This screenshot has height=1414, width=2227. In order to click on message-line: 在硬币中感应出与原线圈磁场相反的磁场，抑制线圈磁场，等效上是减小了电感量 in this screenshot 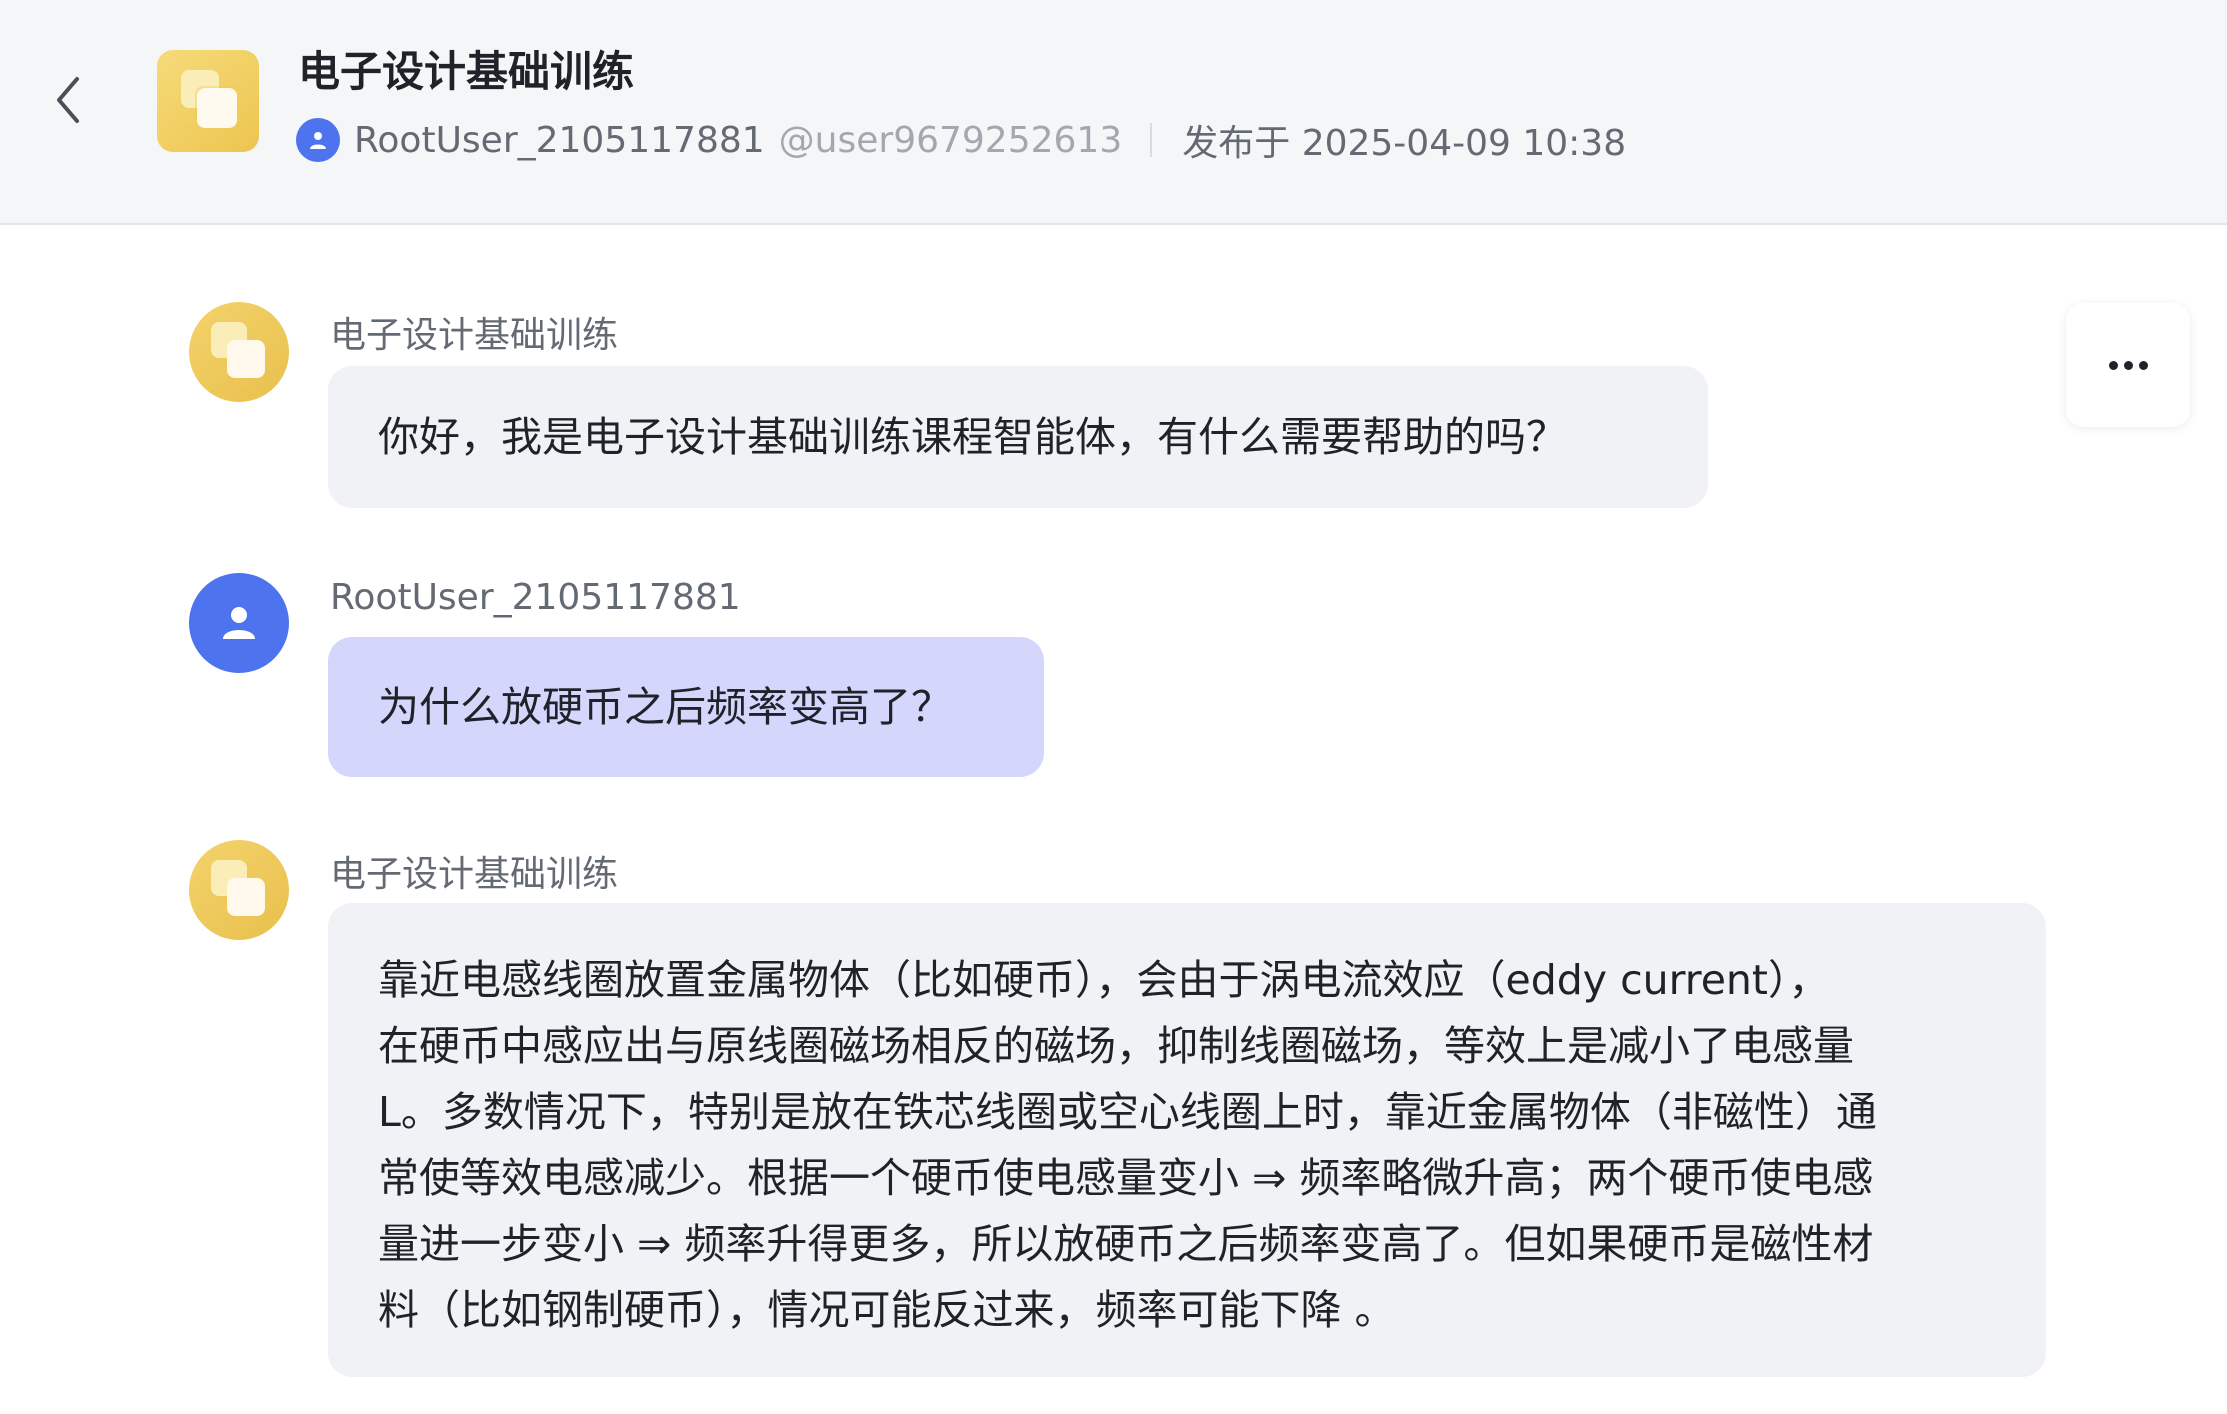, I will do `click(1116, 1046)`.